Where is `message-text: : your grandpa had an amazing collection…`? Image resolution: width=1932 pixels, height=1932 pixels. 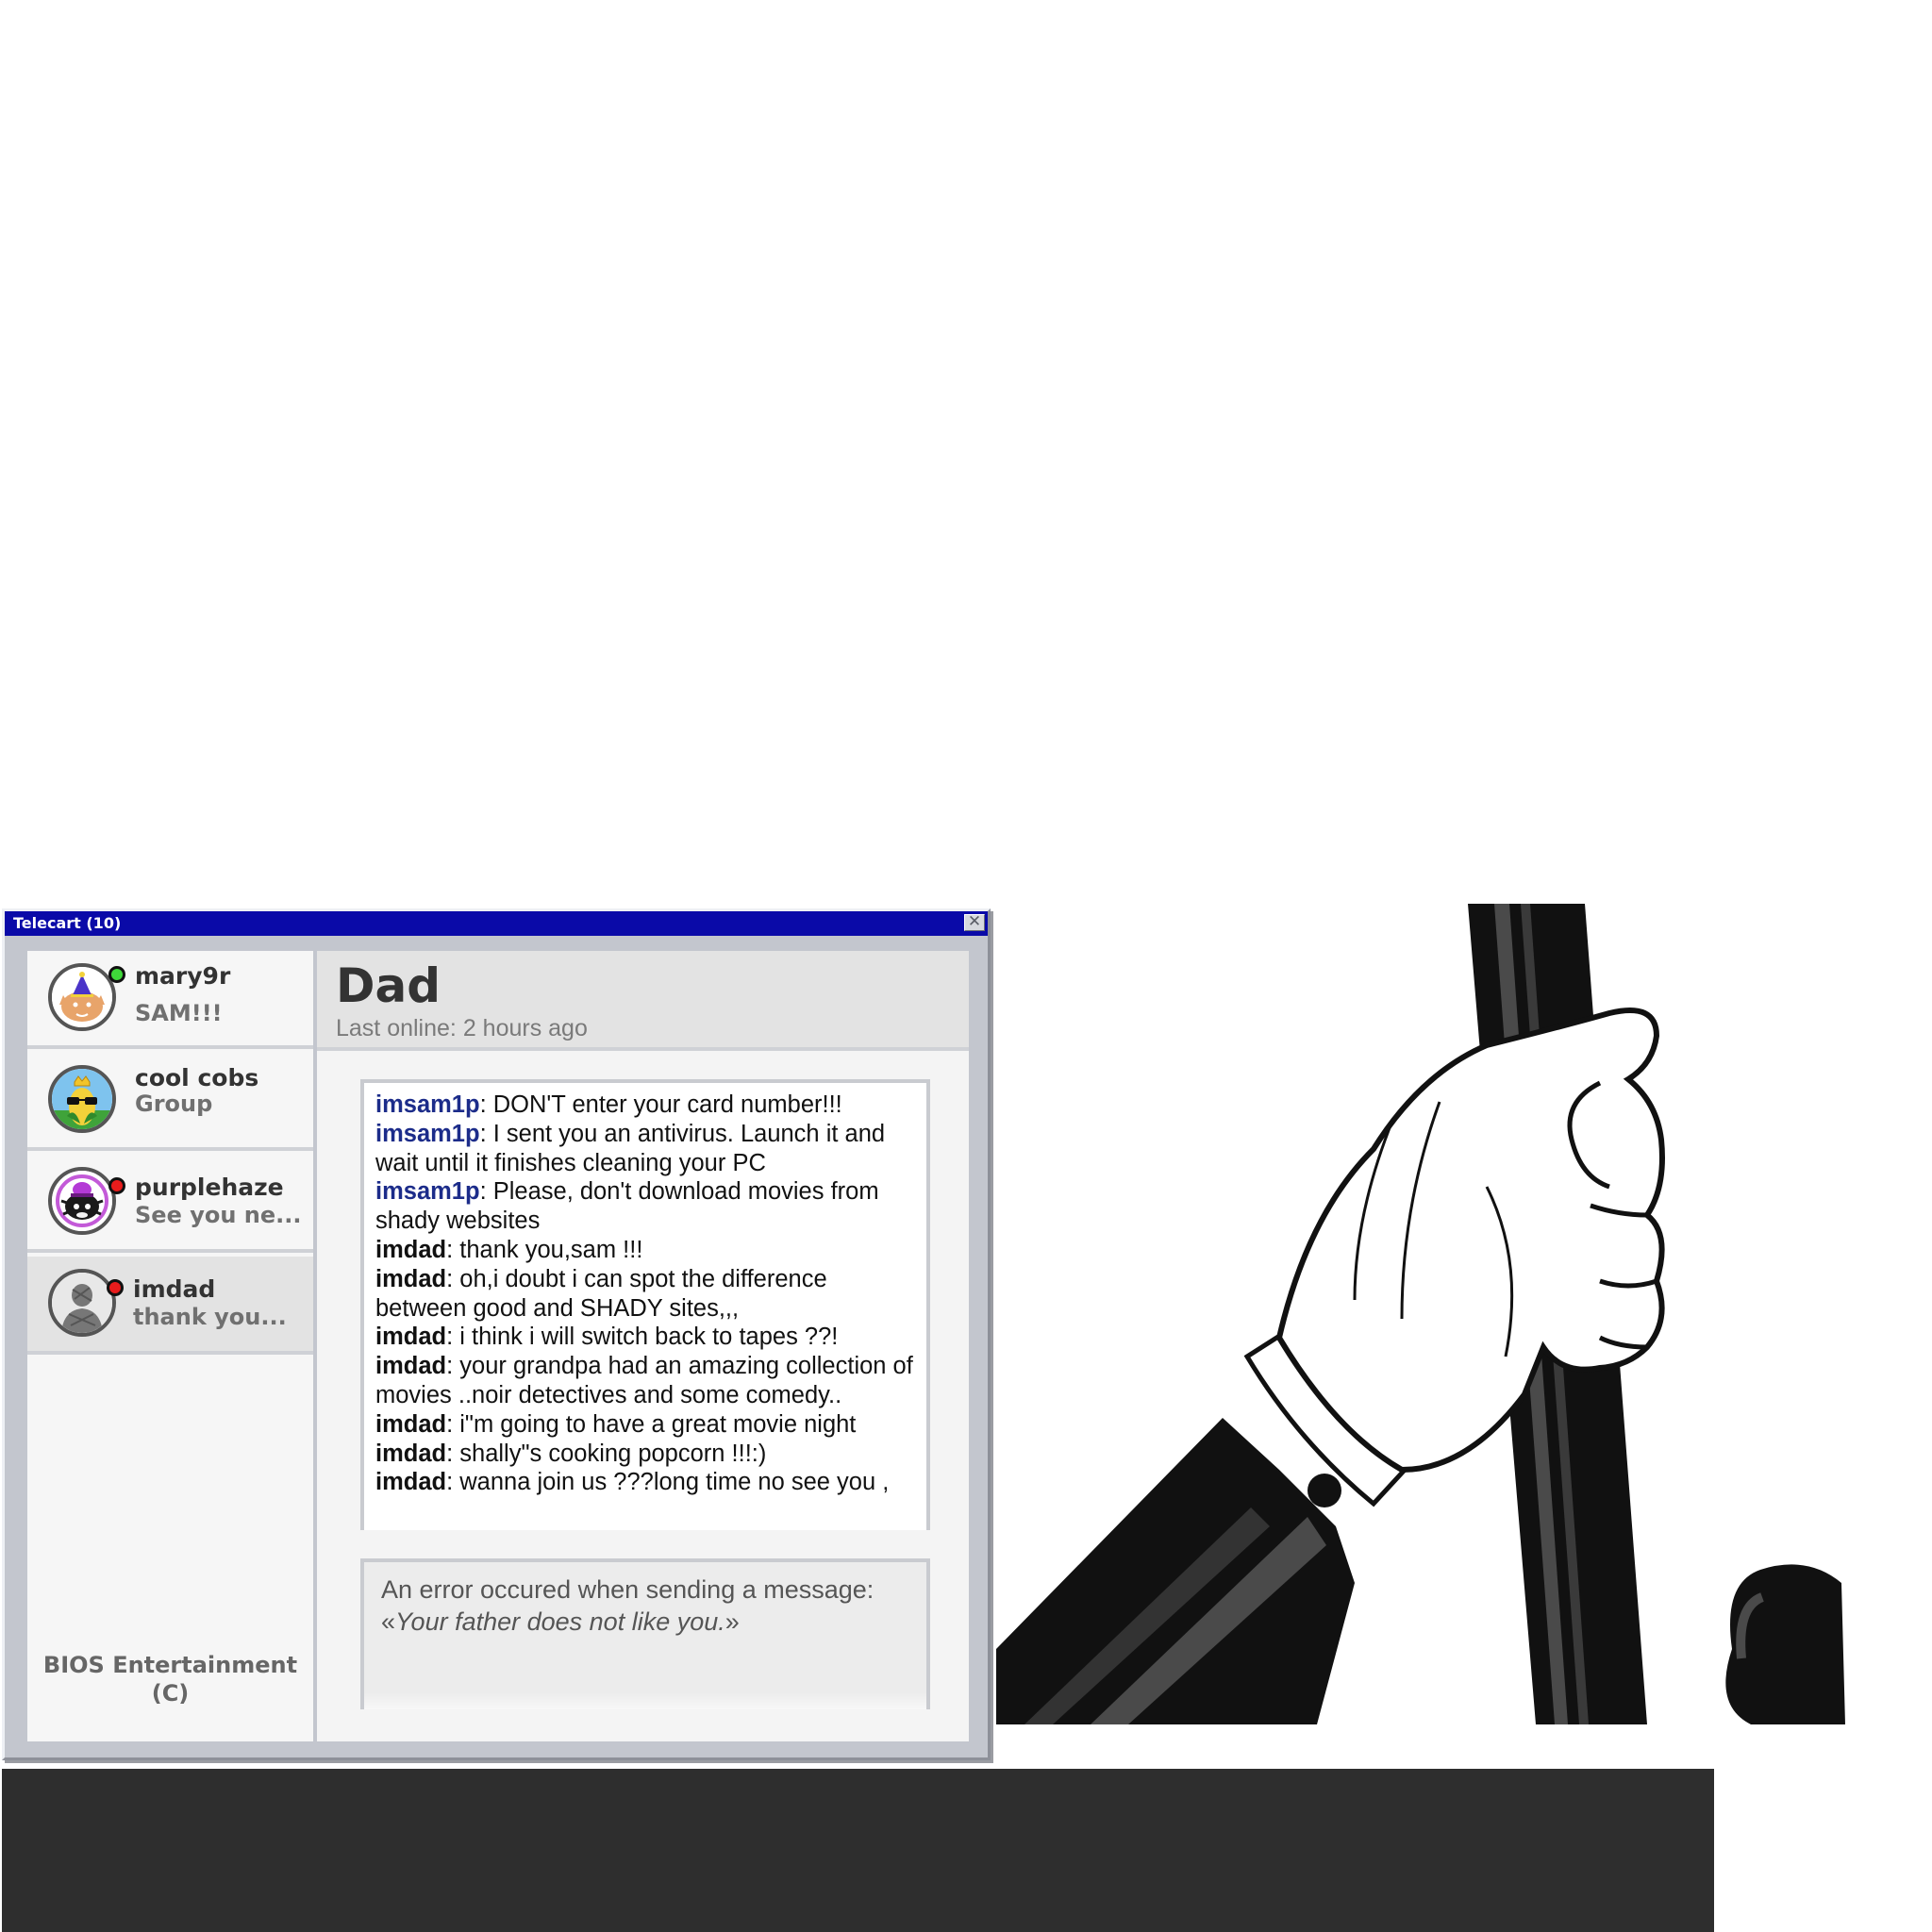
message-text: : your grandpa had an amazing collection… is located at coordinates (644, 1380).